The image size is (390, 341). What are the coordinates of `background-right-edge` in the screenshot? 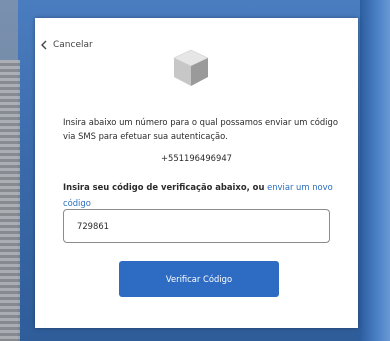 It's located at (375, 170).